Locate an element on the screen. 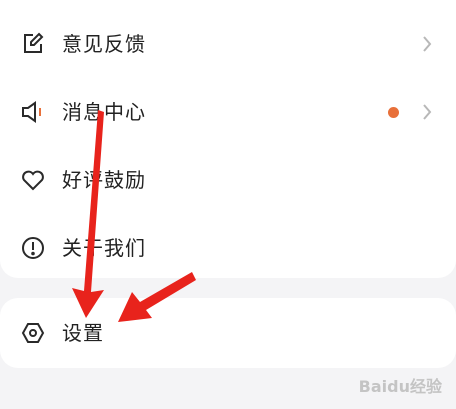  edit-icon is located at coordinates (33, 44).